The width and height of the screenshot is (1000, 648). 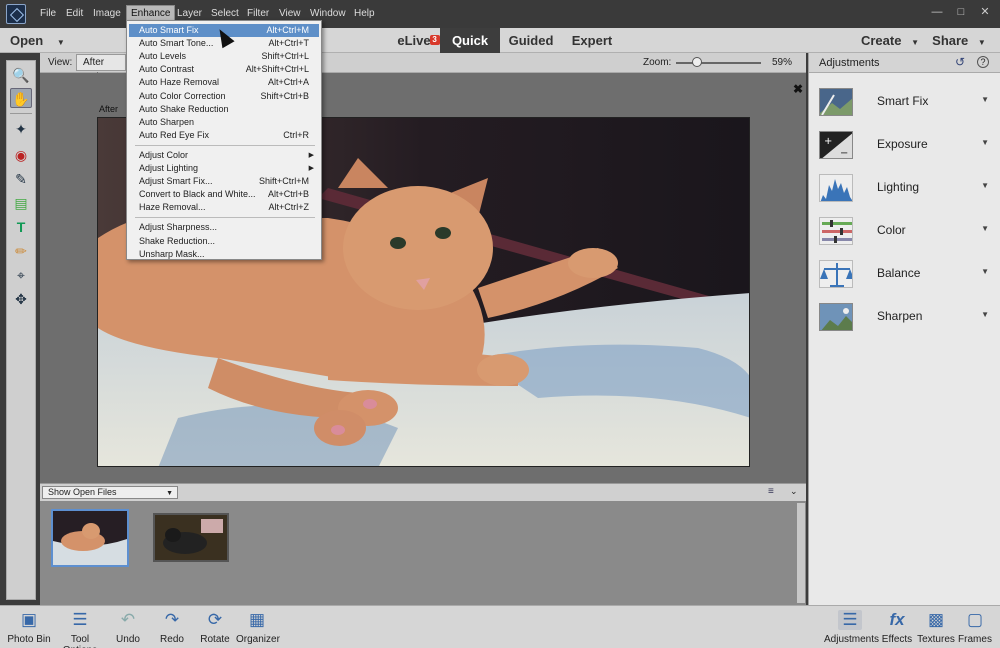 I want to click on adjustment-balance: Balance ▼, so click(x=904, y=274).